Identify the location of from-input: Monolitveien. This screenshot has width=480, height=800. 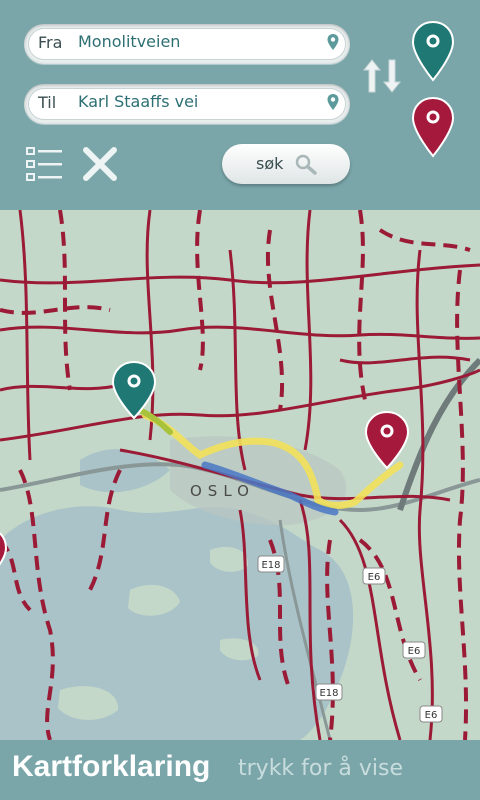
(129, 41).